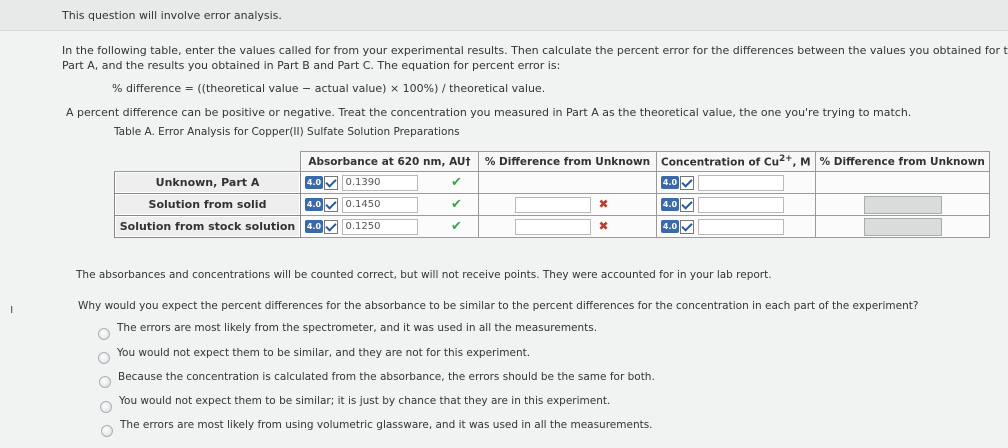 The image size is (1008, 448). I want to click on absorbance-cell: 4.0 0.1250 ✔, so click(389, 226).